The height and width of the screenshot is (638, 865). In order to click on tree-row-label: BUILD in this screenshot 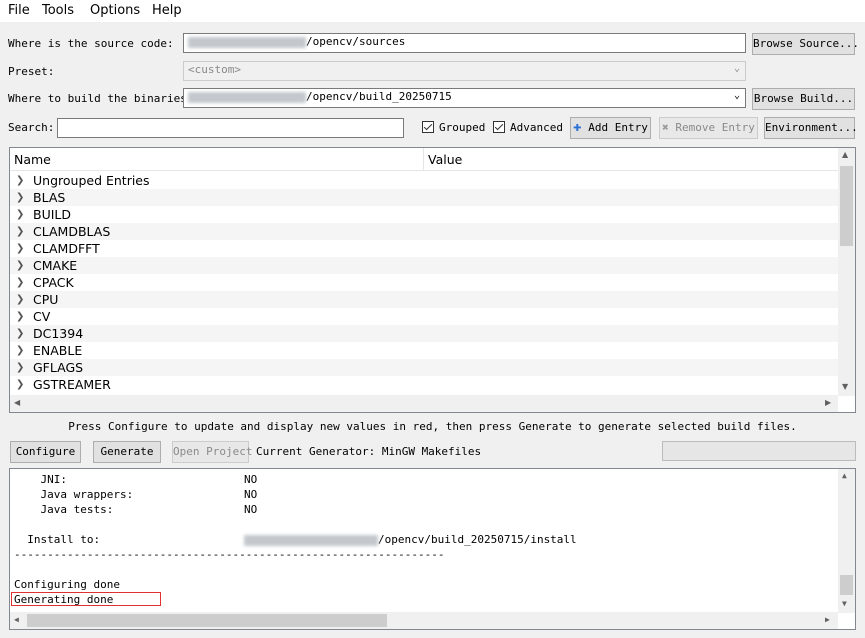, I will do `click(52, 214)`.